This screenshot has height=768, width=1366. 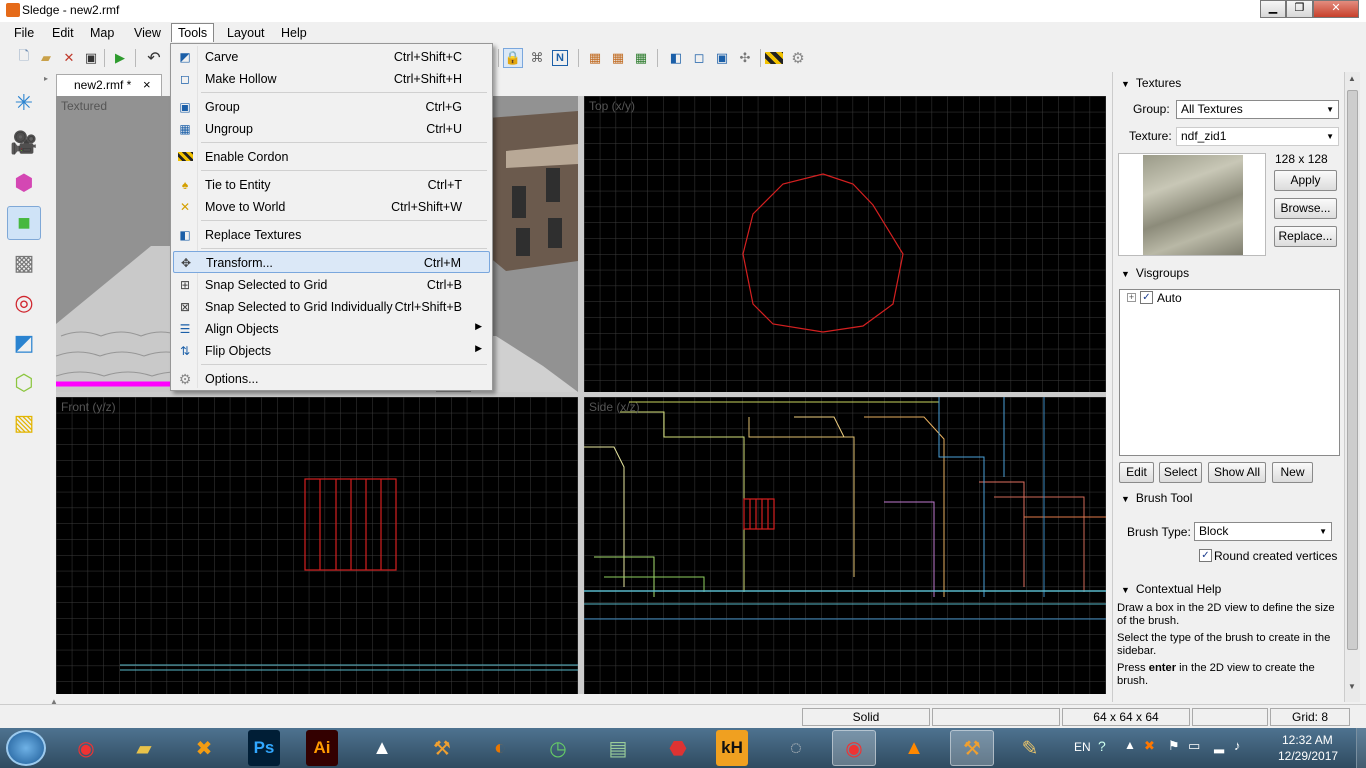 What do you see at coordinates (24, 423) in the screenshot?
I see `cordon-tool-icon: ▧` at bounding box center [24, 423].